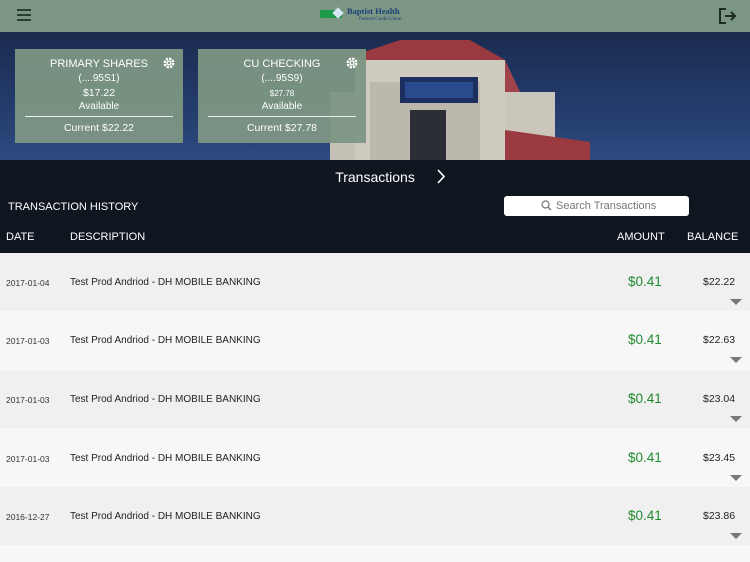 Image resolution: width=750 pixels, height=562 pixels. I want to click on hamburger-menu-icon, so click(24, 15).